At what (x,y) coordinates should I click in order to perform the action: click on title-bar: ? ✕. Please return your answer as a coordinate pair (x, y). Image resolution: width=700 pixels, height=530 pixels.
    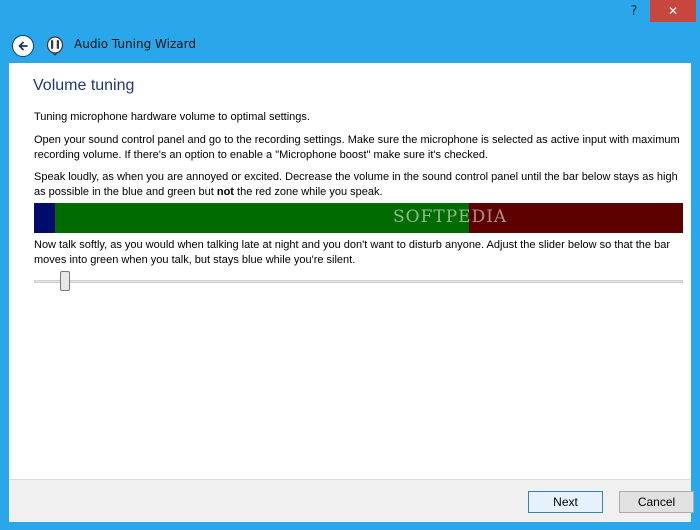
    Looking at the image, I should click on (350, 15).